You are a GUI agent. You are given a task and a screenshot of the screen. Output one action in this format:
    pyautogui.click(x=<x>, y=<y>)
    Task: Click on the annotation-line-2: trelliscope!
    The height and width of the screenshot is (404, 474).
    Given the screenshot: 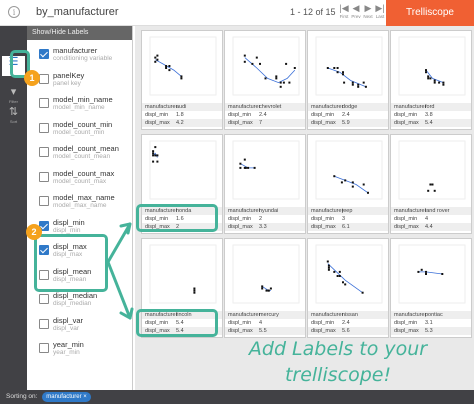 What is the action you would take?
    pyautogui.click(x=338, y=375)
    